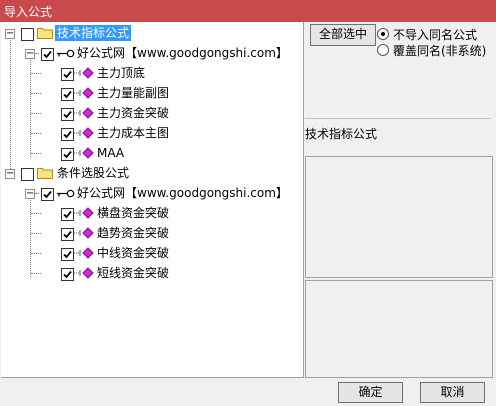  I want to click on tree-item-label: 趋势资金突破, so click(133, 233).